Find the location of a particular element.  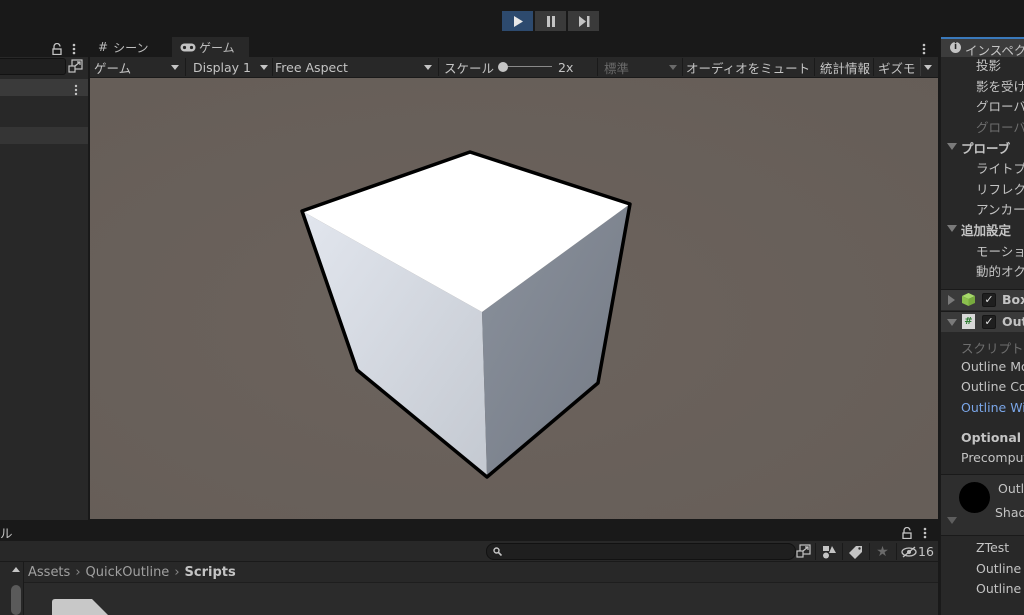

field-outline-color: Outline Color is located at coordinates (992, 386).